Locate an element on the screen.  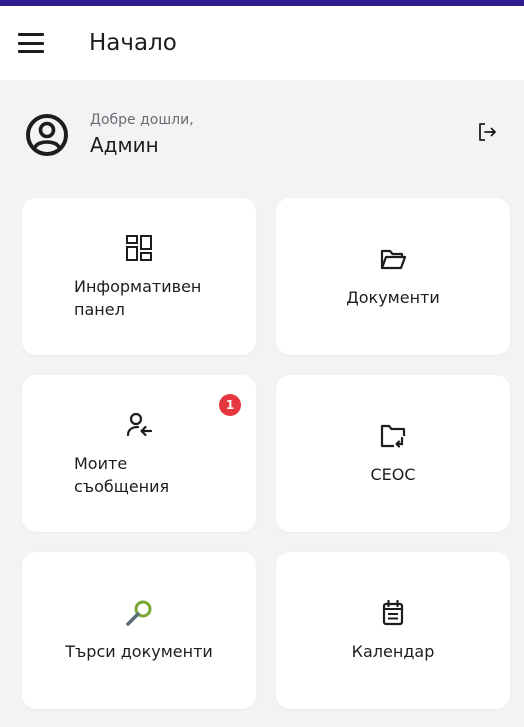
tile-label: Търси документи is located at coordinates (139, 651).